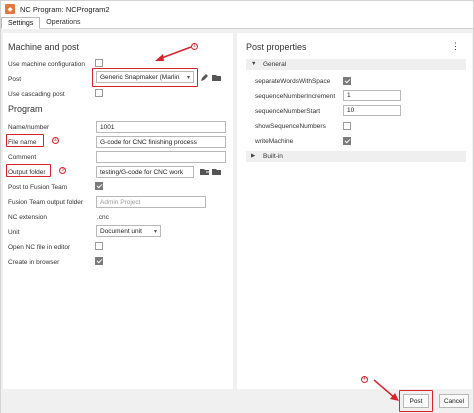  I want to click on post-label: Post, so click(15, 79).